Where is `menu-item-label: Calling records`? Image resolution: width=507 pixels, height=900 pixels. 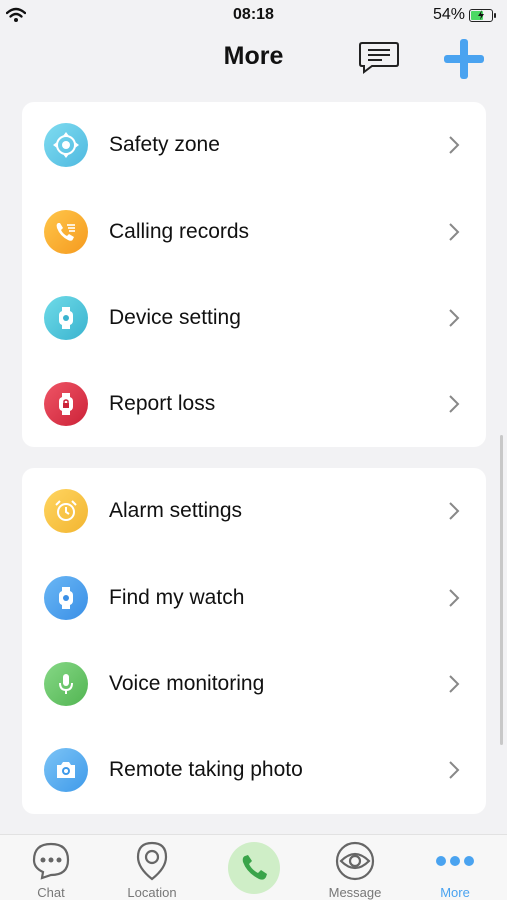 menu-item-label: Calling records is located at coordinates (179, 231).